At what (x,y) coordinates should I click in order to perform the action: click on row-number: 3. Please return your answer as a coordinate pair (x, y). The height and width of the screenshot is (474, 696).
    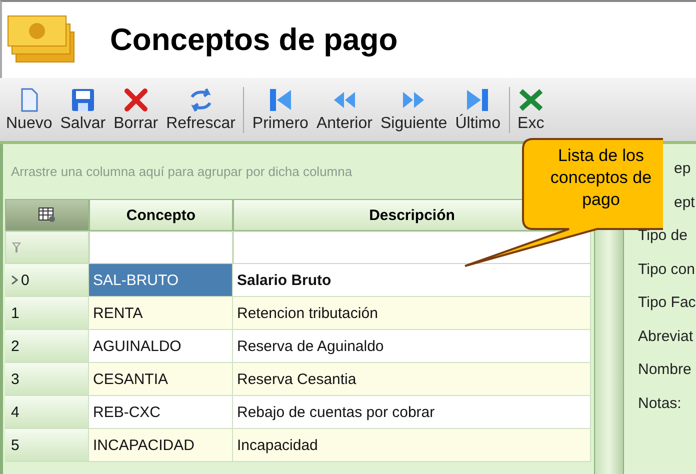
    Looking at the image, I should click on (15, 379).